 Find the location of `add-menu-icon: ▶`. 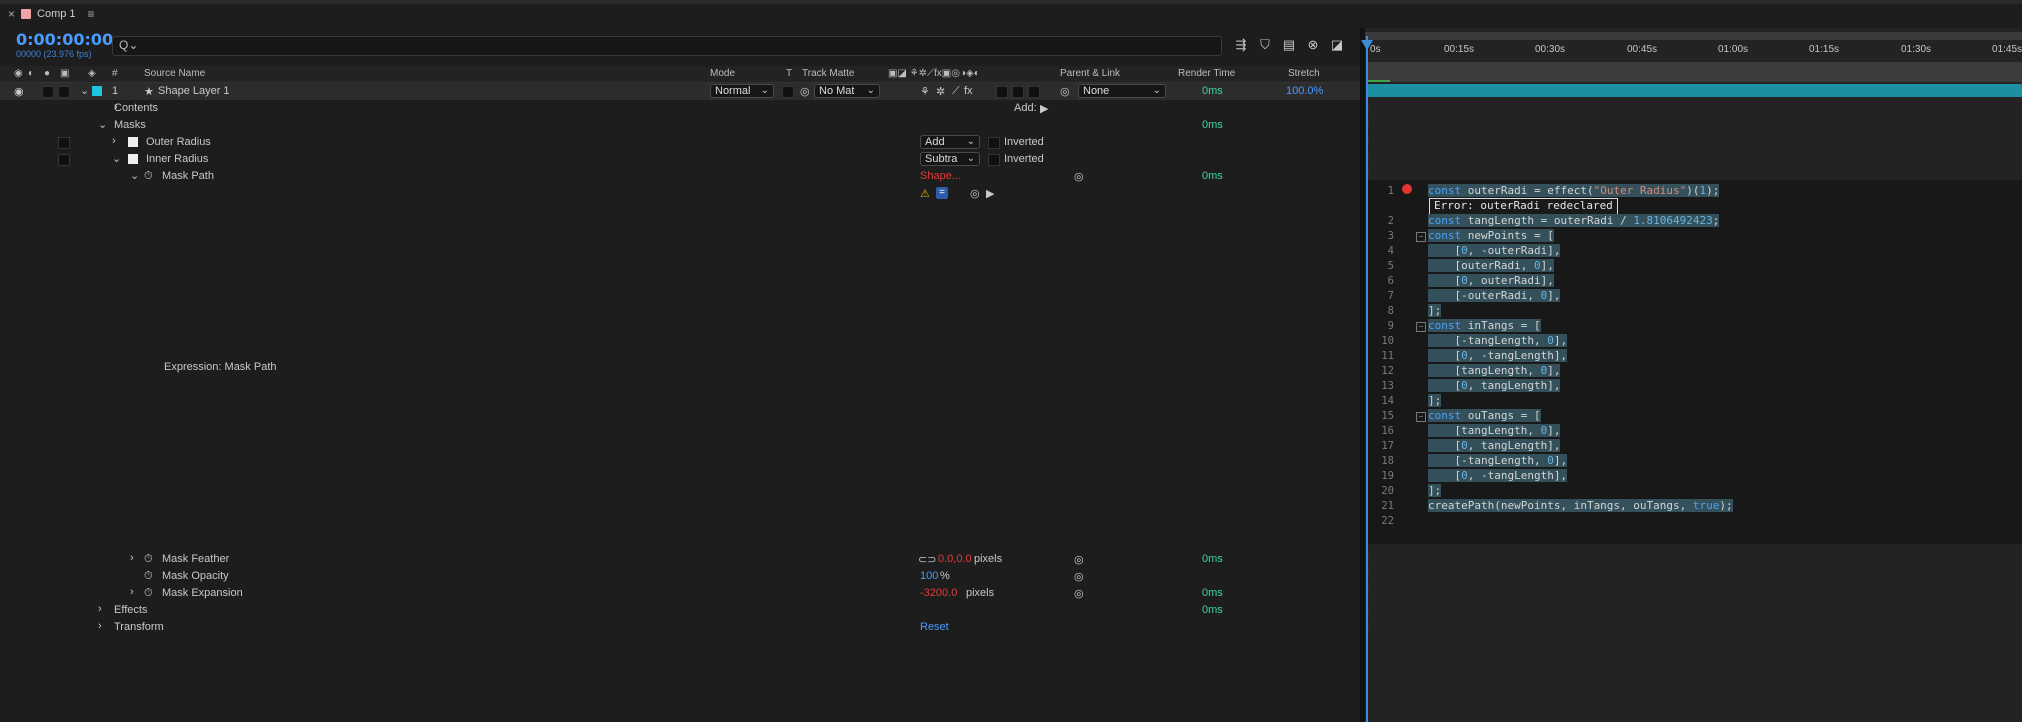

add-menu-icon: ▶ is located at coordinates (1044, 108).